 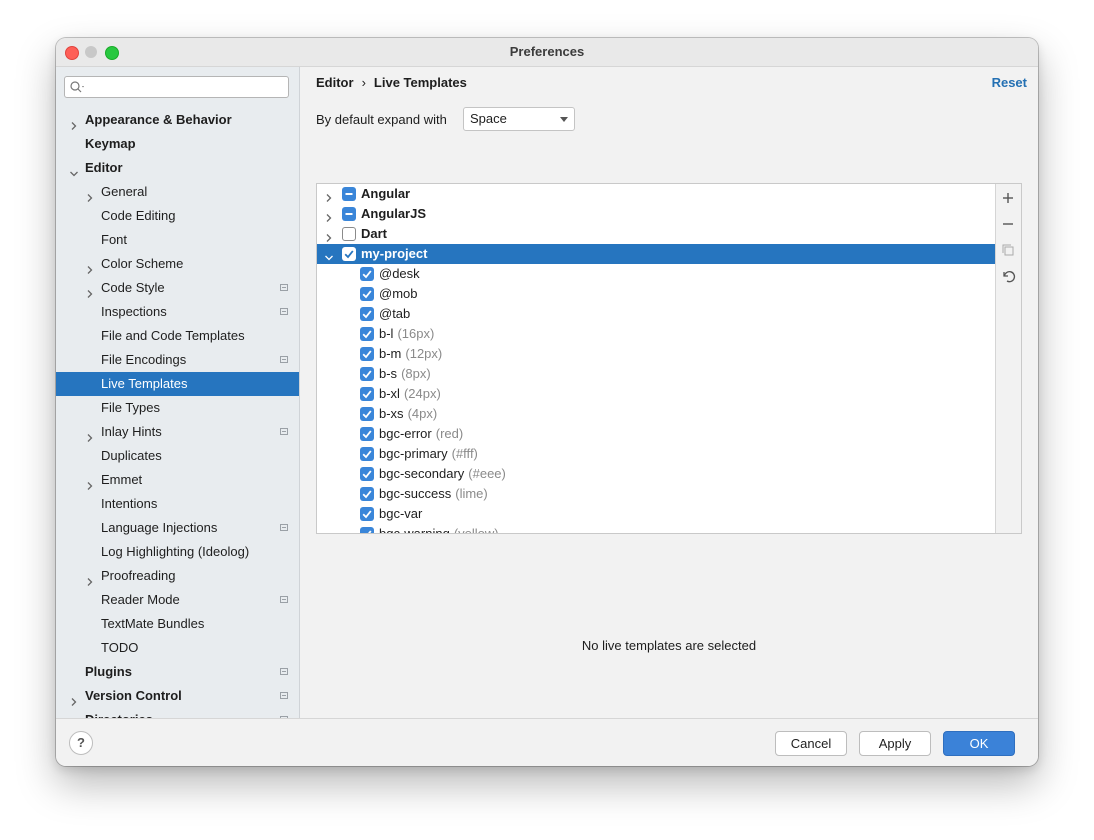 What do you see at coordinates (657, 354) in the screenshot?
I see `template-item: b-m (12px)` at bounding box center [657, 354].